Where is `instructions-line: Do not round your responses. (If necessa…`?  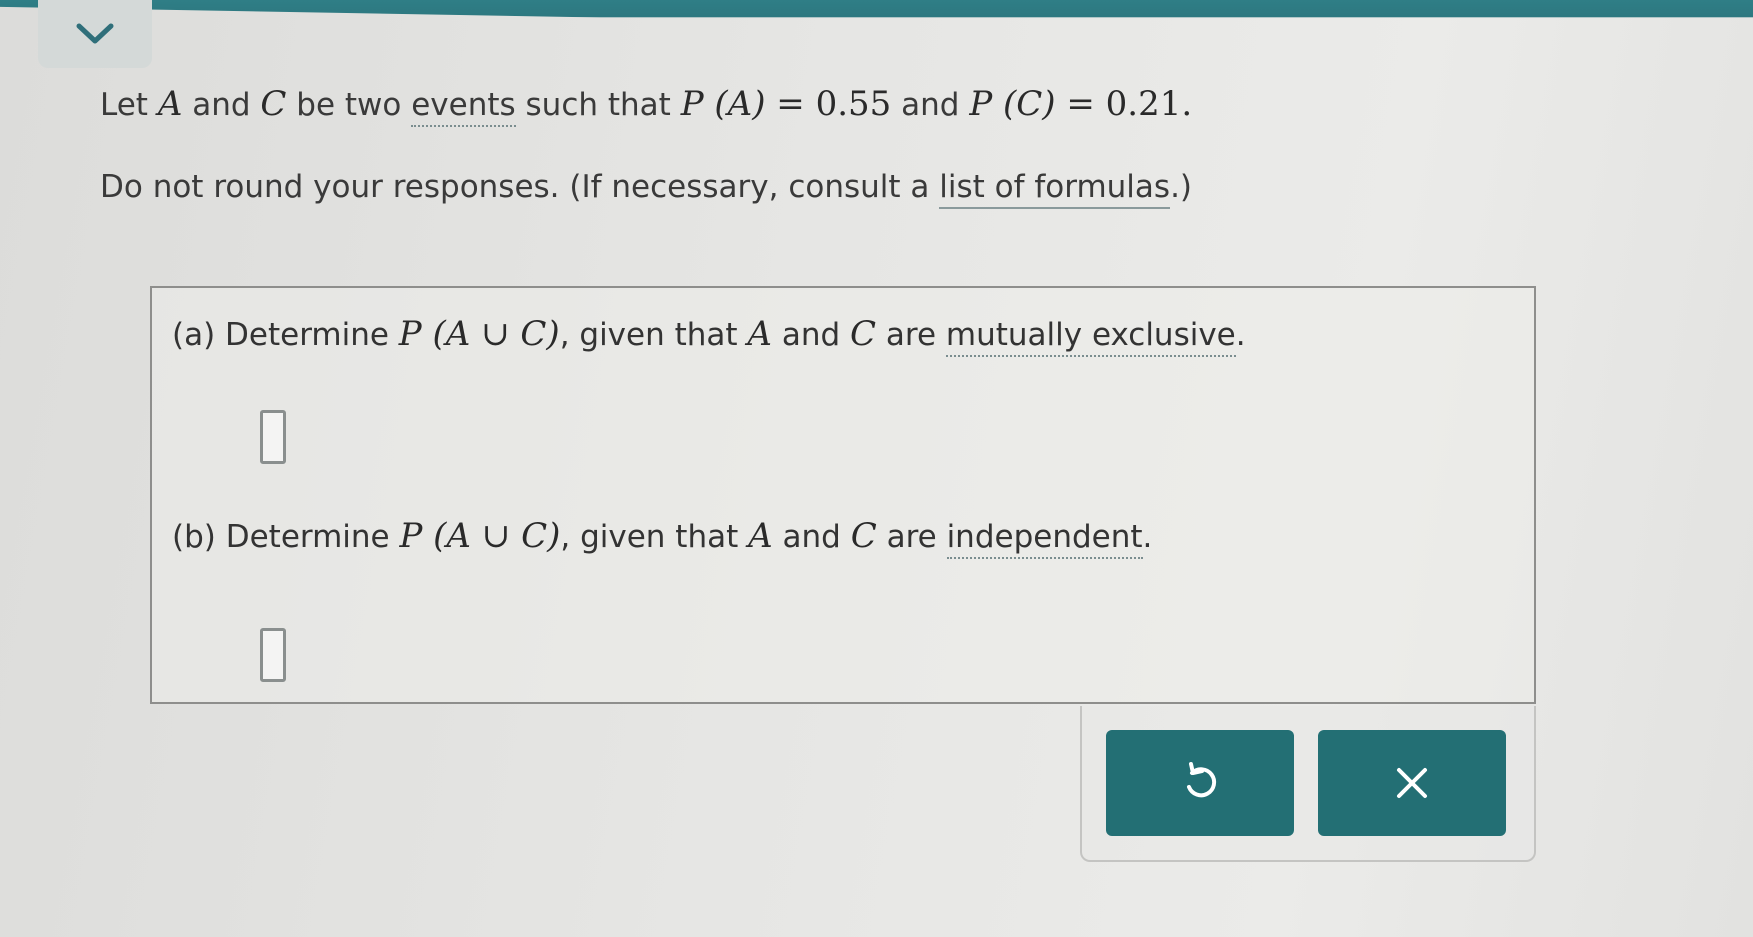 instructions-line: Do not round your responses. (If necessa… is located at coordinates (850, 187).